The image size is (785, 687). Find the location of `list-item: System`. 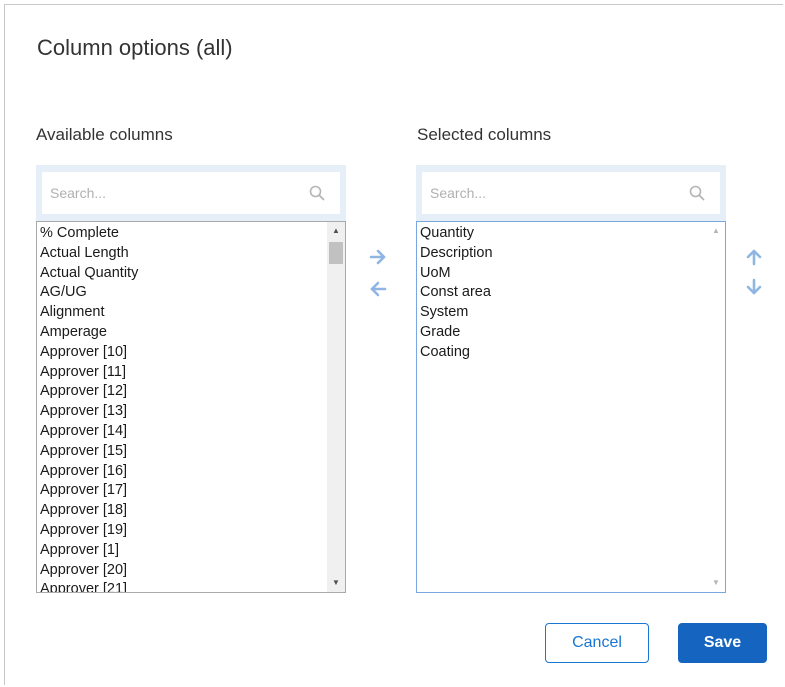

list-item: System is located at coordinates (562, 313).